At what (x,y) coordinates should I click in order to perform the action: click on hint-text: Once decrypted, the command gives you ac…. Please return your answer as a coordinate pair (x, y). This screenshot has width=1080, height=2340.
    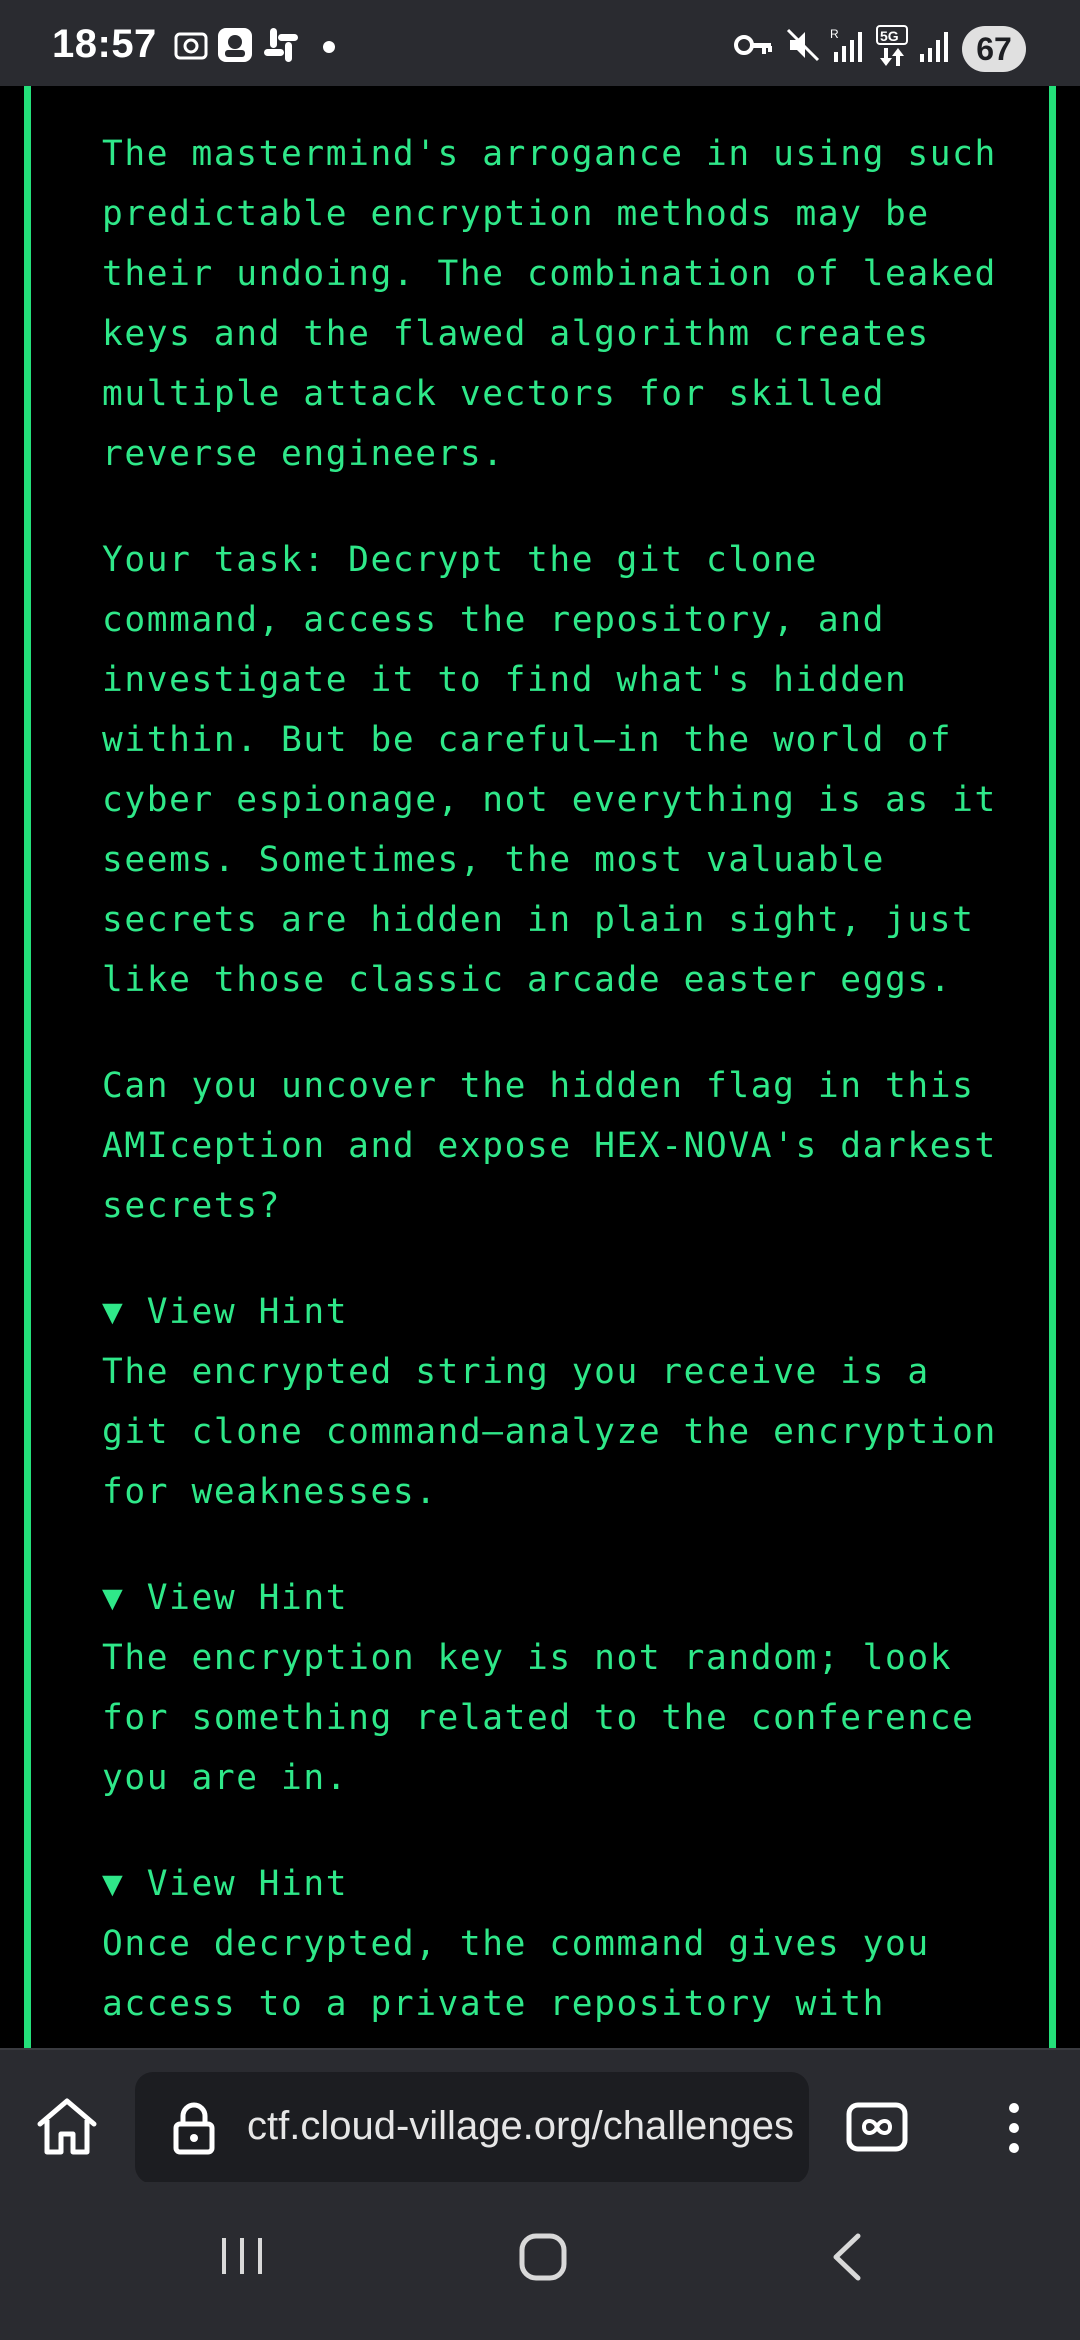
    Looking at the image, I should click on (516, 1974).